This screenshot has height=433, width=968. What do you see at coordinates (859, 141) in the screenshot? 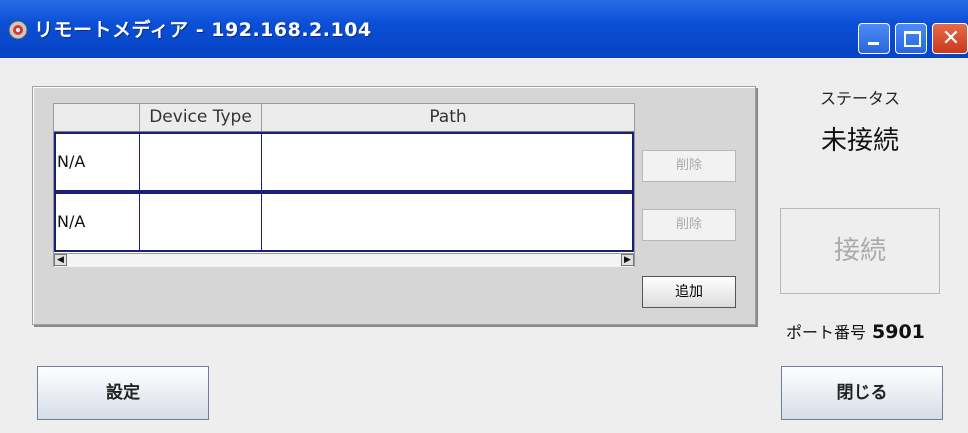
I see `status-value: 未接続` at bounding box center [859, 141].